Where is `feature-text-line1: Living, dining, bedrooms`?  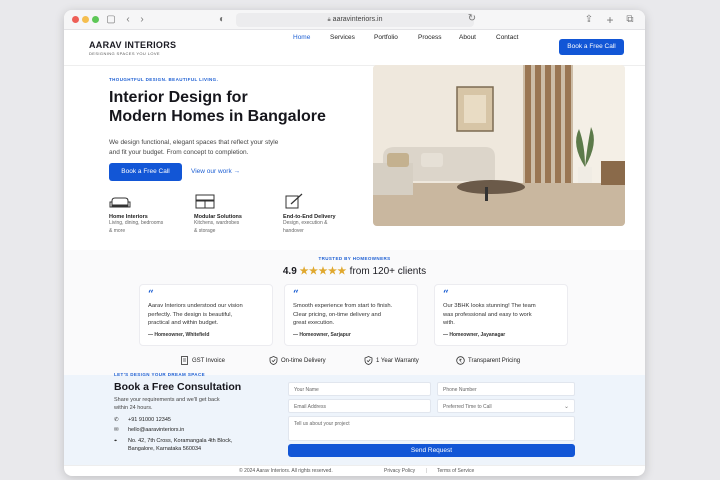 feature-text-line1: Living, dining, bedrooms is located at coordinates (136, 223).